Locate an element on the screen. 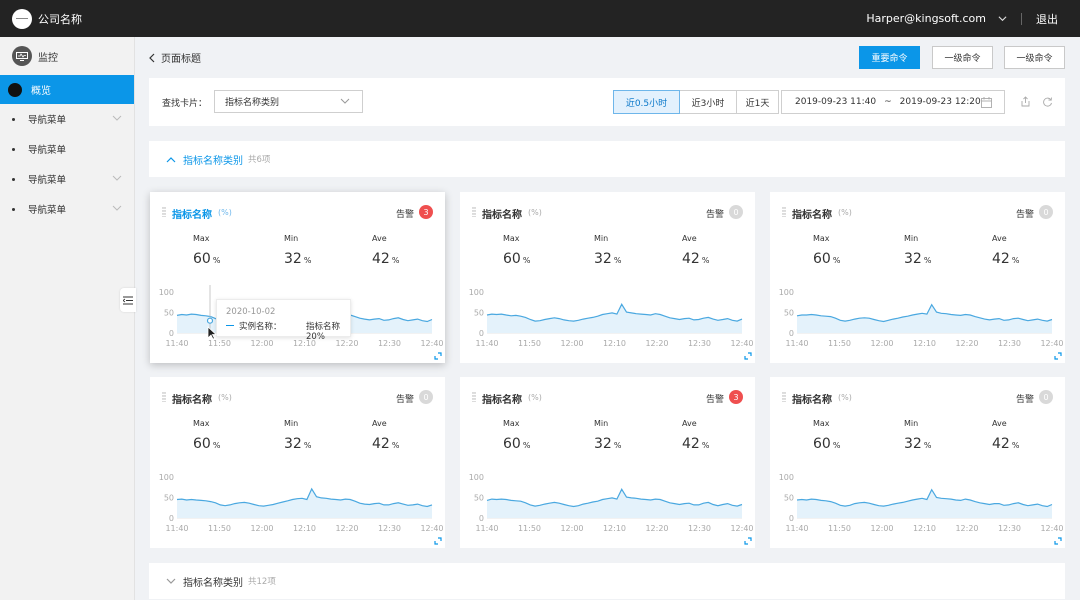 This screenshot has height=600, width=1080. range-0.5h-button: 近0.5小时 is located at coordinates (646, 102).